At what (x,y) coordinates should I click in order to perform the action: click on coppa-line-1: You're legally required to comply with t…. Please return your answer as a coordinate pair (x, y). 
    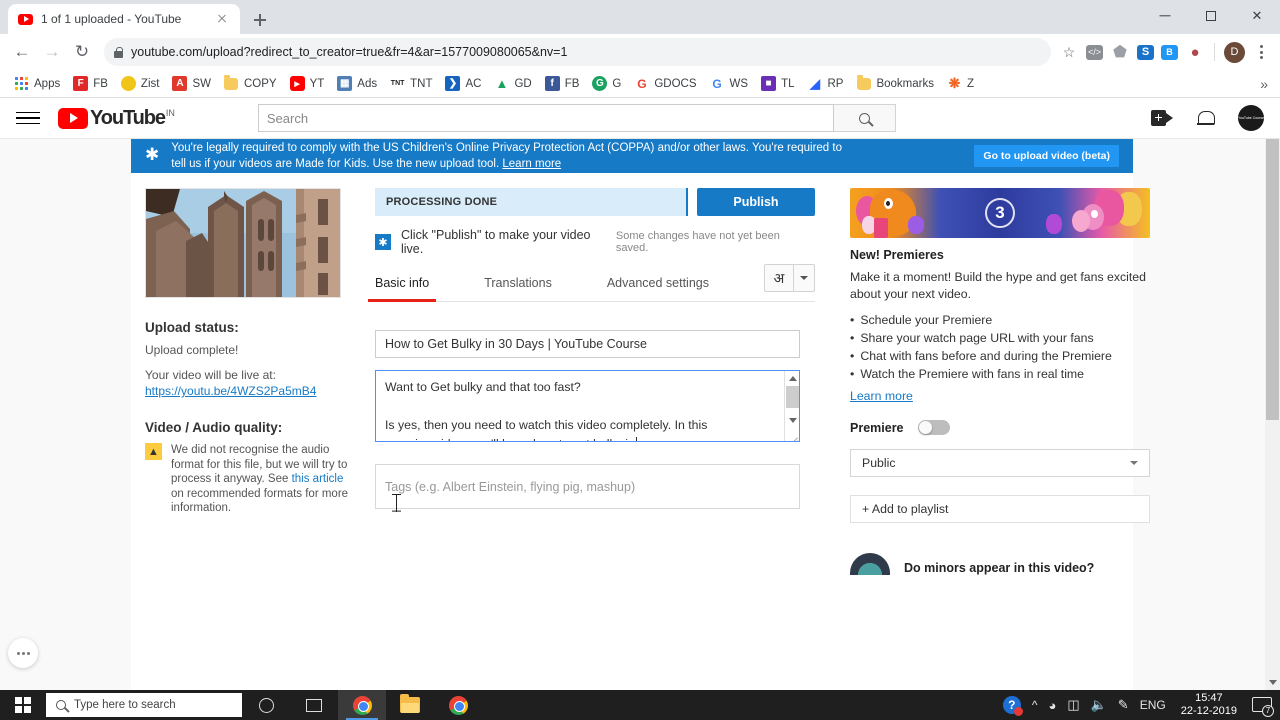
    Looking at the image, I should click on (506, 148).